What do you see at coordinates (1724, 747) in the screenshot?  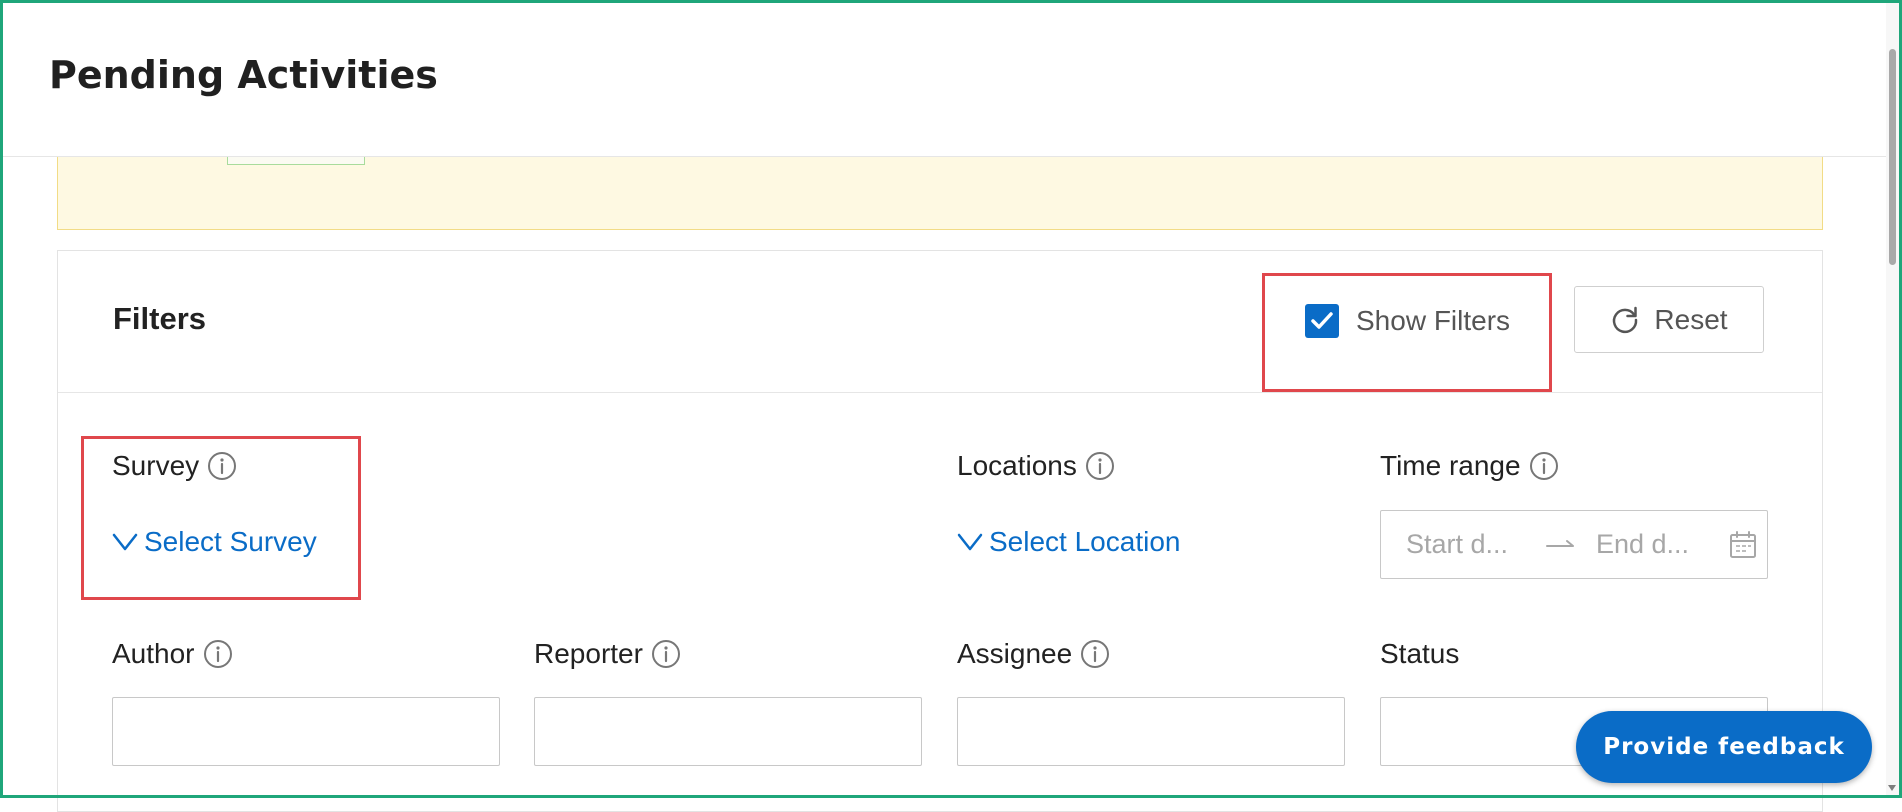 I see `provide-feedback-button: Provide feedback` at bounding box center [1724, 747].